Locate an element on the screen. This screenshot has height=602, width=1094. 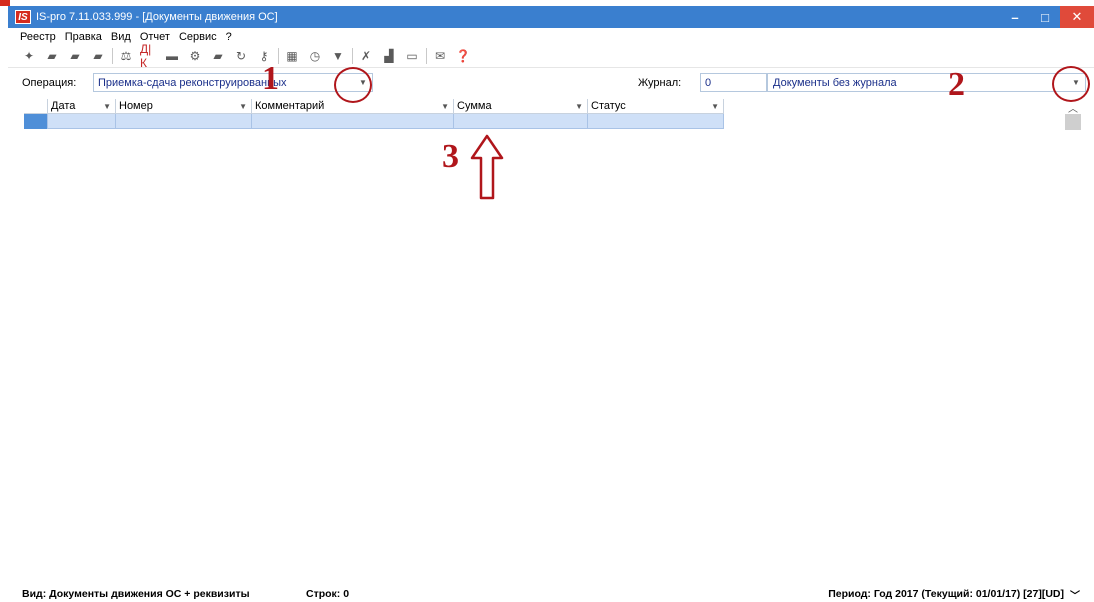
calendar-icon: ▭ is located at coordinates (412, 56).